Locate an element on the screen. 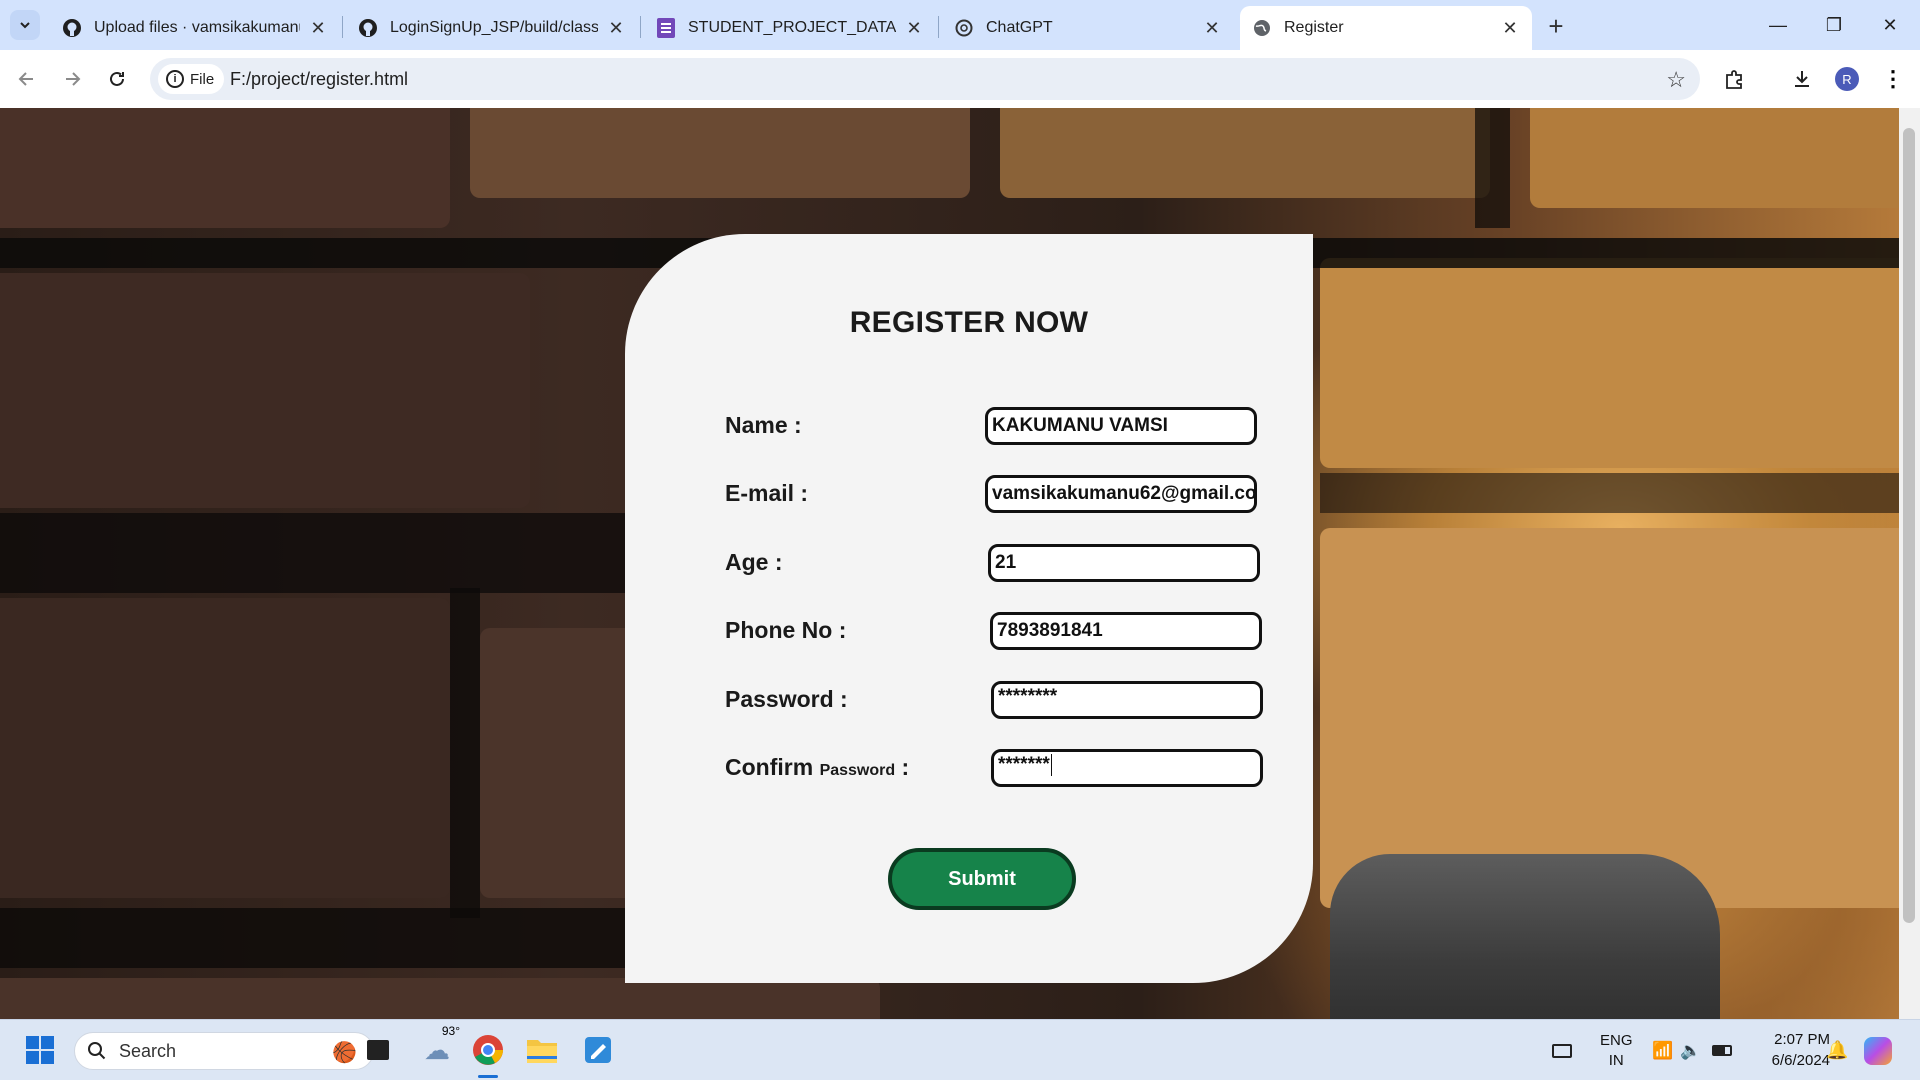  task-view-button is located at coordinates (378, 1050).